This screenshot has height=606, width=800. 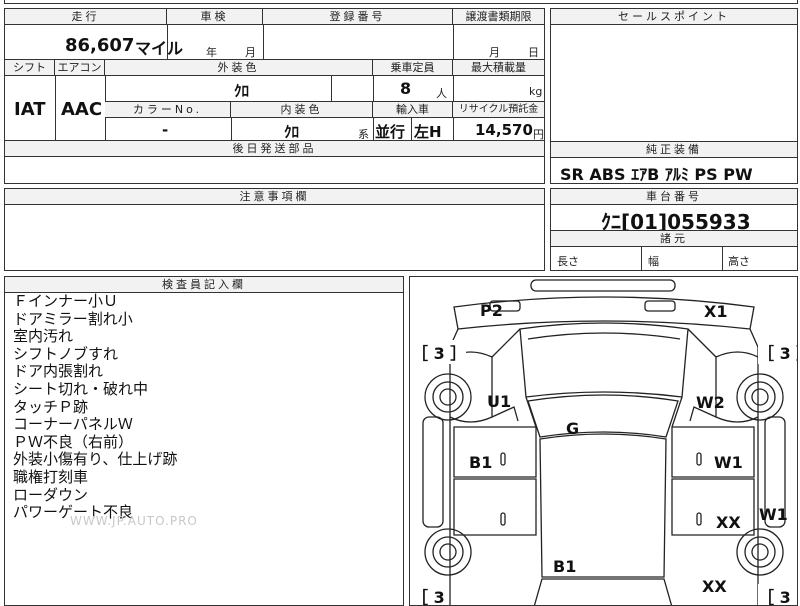 I want to click on recycle-value: 14,570, so click(x=504, y=130).